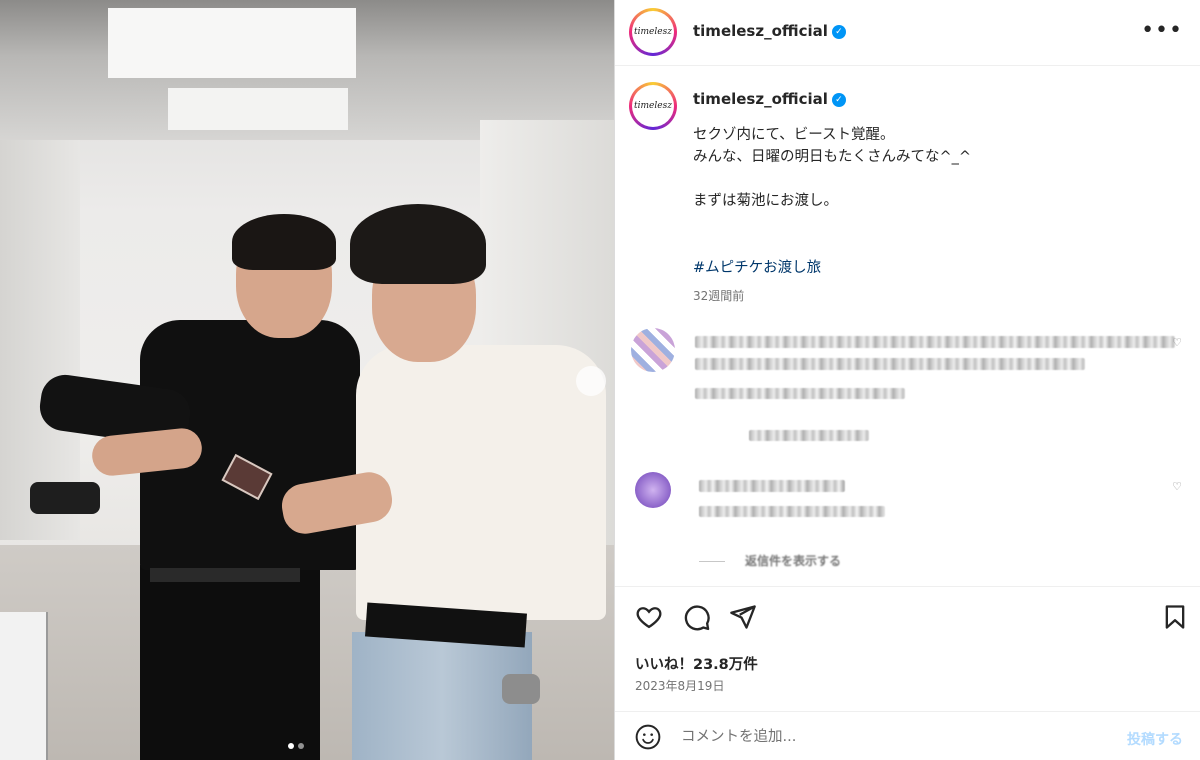 Image resolution: width=1200 pixels, height=760 pixels. Describe the element at coordinates (591, 381) in the screenshot. I see `carousel-next-button` at that location.